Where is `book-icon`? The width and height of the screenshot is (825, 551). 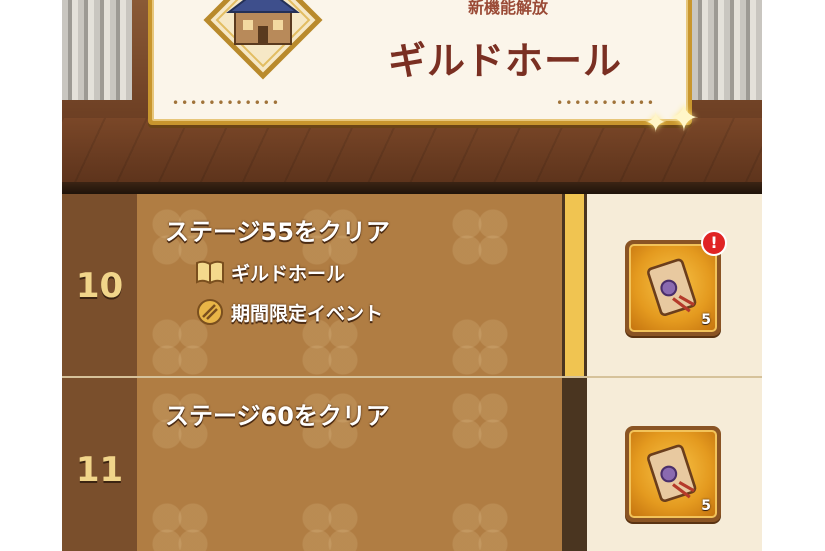 book-icon is located at coordinates (210, 272).